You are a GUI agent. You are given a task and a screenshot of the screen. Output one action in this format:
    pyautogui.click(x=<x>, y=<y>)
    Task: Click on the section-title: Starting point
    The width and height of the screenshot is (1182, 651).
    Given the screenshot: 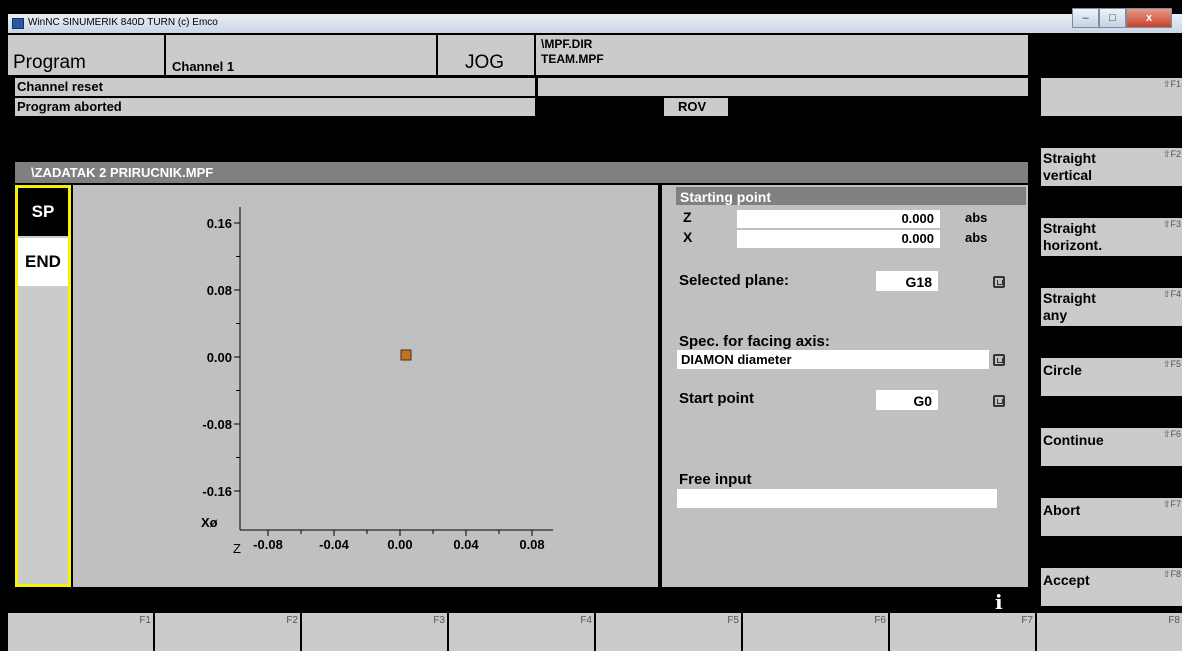 What is the action you would take?
    pyautogui.click(x=725, y=197)
    